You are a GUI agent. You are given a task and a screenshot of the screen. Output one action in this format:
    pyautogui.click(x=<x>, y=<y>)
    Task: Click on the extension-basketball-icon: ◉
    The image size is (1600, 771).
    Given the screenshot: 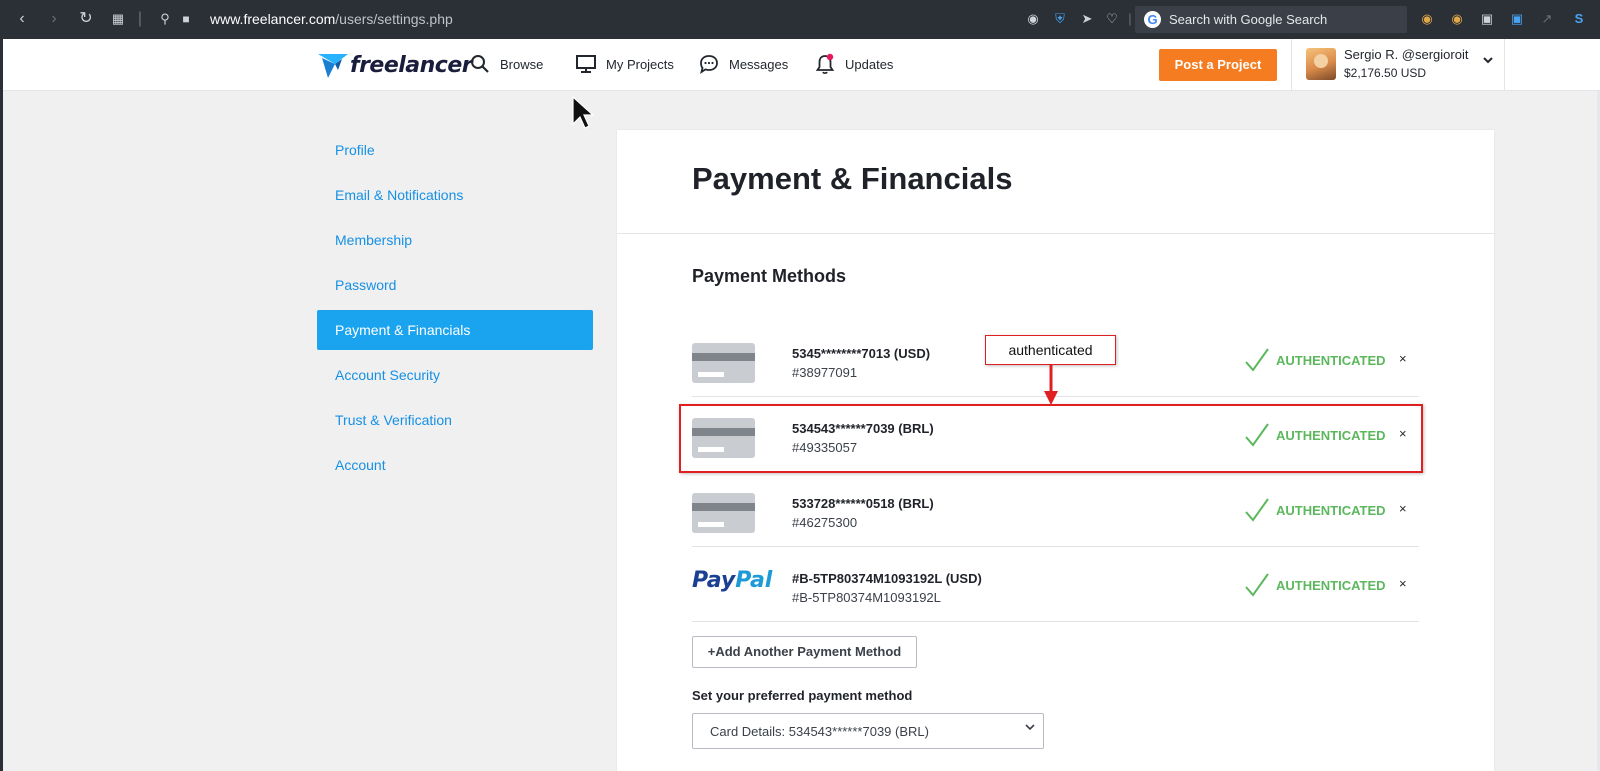 What is the action you would take?
    pyautogui.click(x=1457, y=19)
    